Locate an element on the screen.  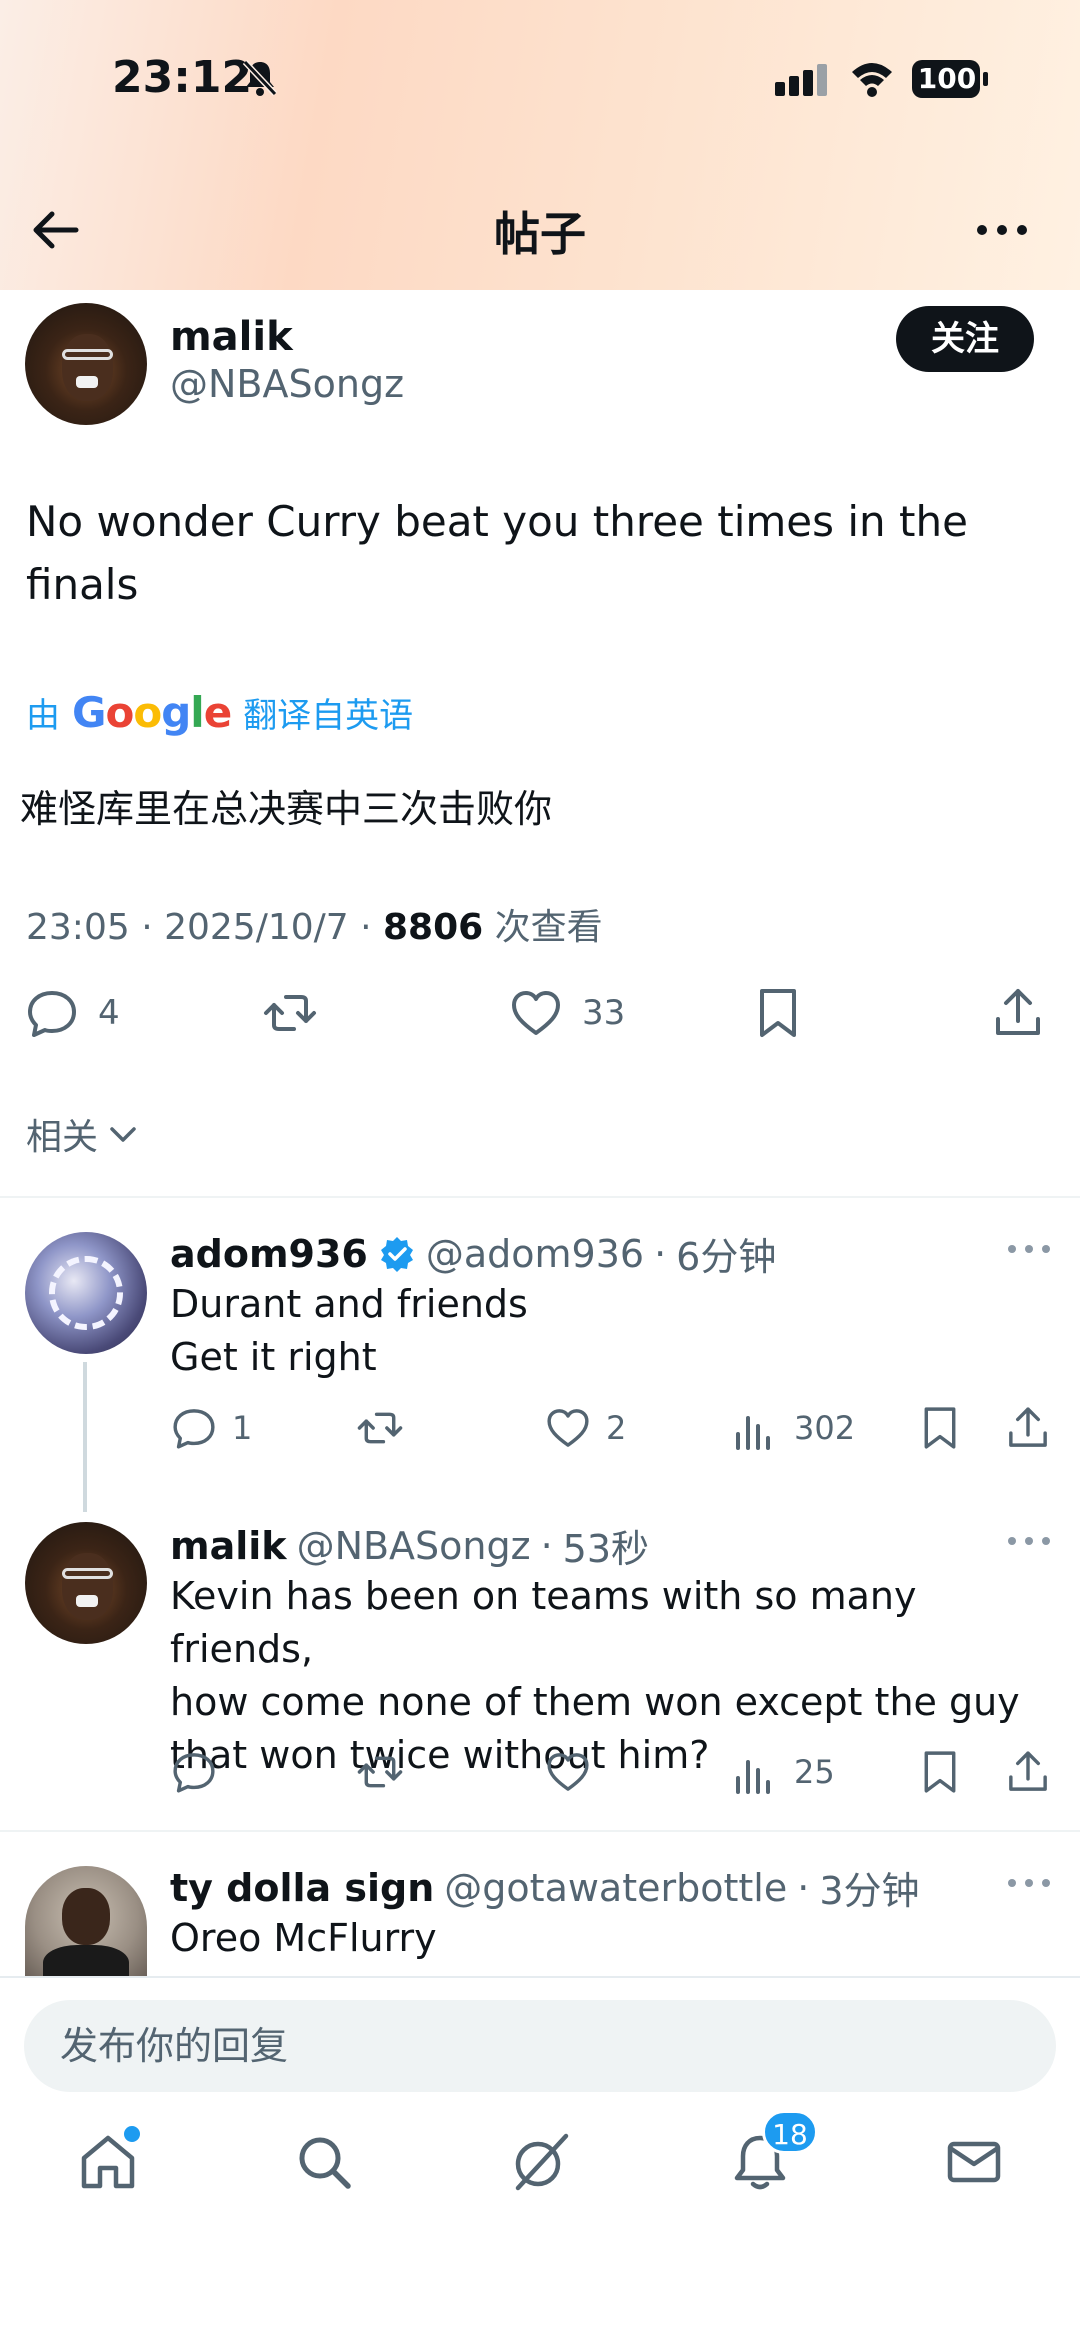
author-handle: @NBASongz is located at coordinates (287, 384).